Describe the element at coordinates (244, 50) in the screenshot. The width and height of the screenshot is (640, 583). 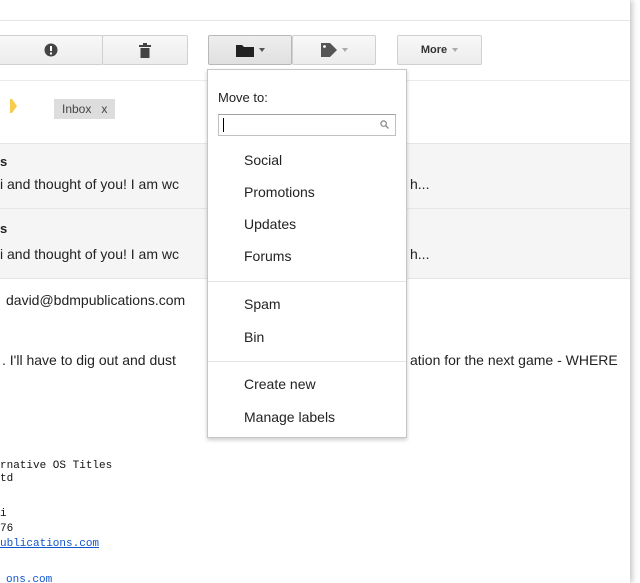
I see `folder-icon` at that location.